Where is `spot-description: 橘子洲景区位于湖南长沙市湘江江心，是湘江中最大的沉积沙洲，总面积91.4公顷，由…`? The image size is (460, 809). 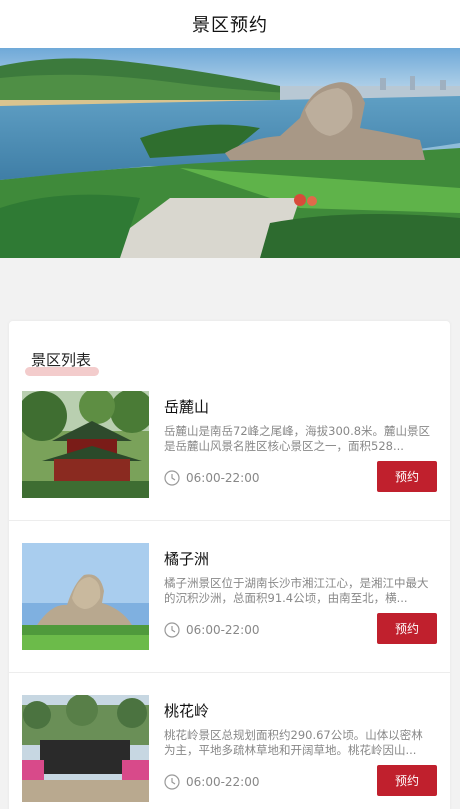 spot-description: 橘子洲景区位于湖南长沙市湘江江心，是湘江中最大的沉积沙洲，总面积91.4公顷，由… is located at coordinates (296, 590).